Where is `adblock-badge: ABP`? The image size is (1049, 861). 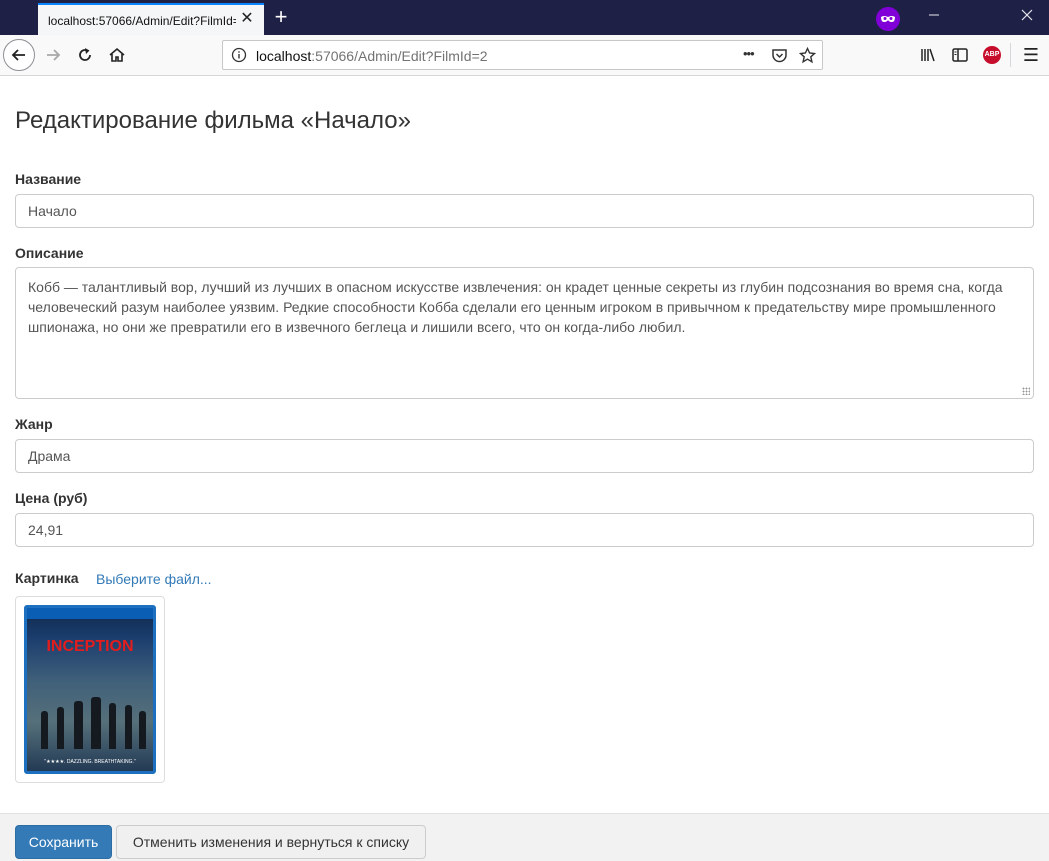 adblock-badge: ABP is located at coordinates (992, 55).